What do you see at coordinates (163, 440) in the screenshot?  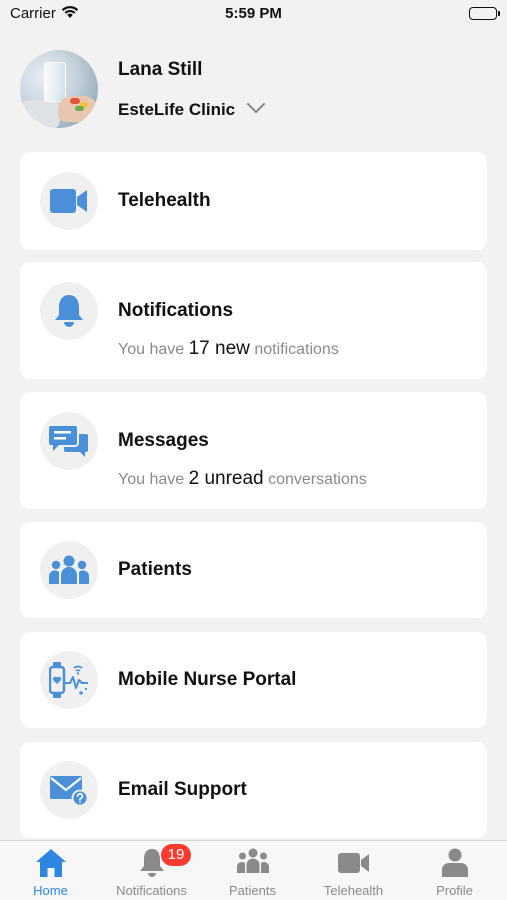 I see `messages-title: Messages` at bounding box center [163, 440].